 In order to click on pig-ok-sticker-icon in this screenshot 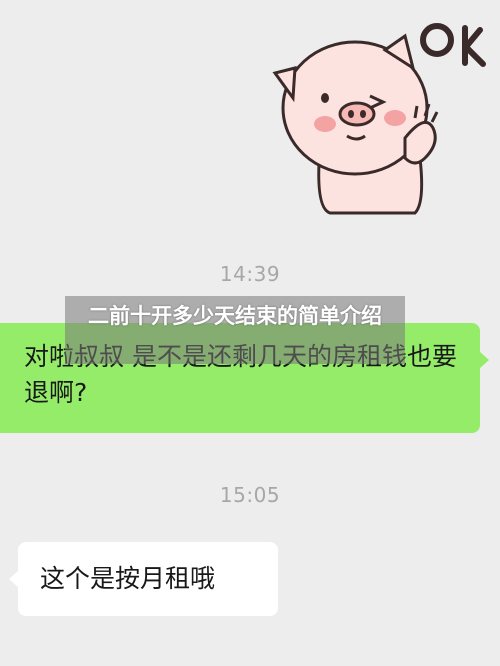, I will do `click(379, 119)`.